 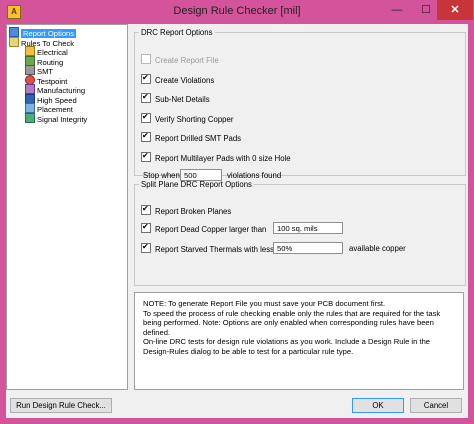 What do you see at coordinates (308, 228) in the screenshot?
I see `dead-copper-input: 100 sq. mils` at bounding box center [308, 228].